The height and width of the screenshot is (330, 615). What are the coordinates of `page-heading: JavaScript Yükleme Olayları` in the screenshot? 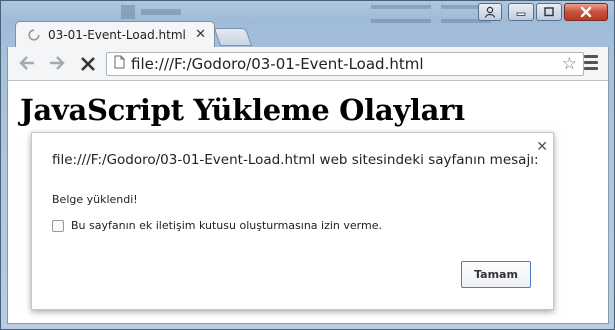 It's located at (242, 110).